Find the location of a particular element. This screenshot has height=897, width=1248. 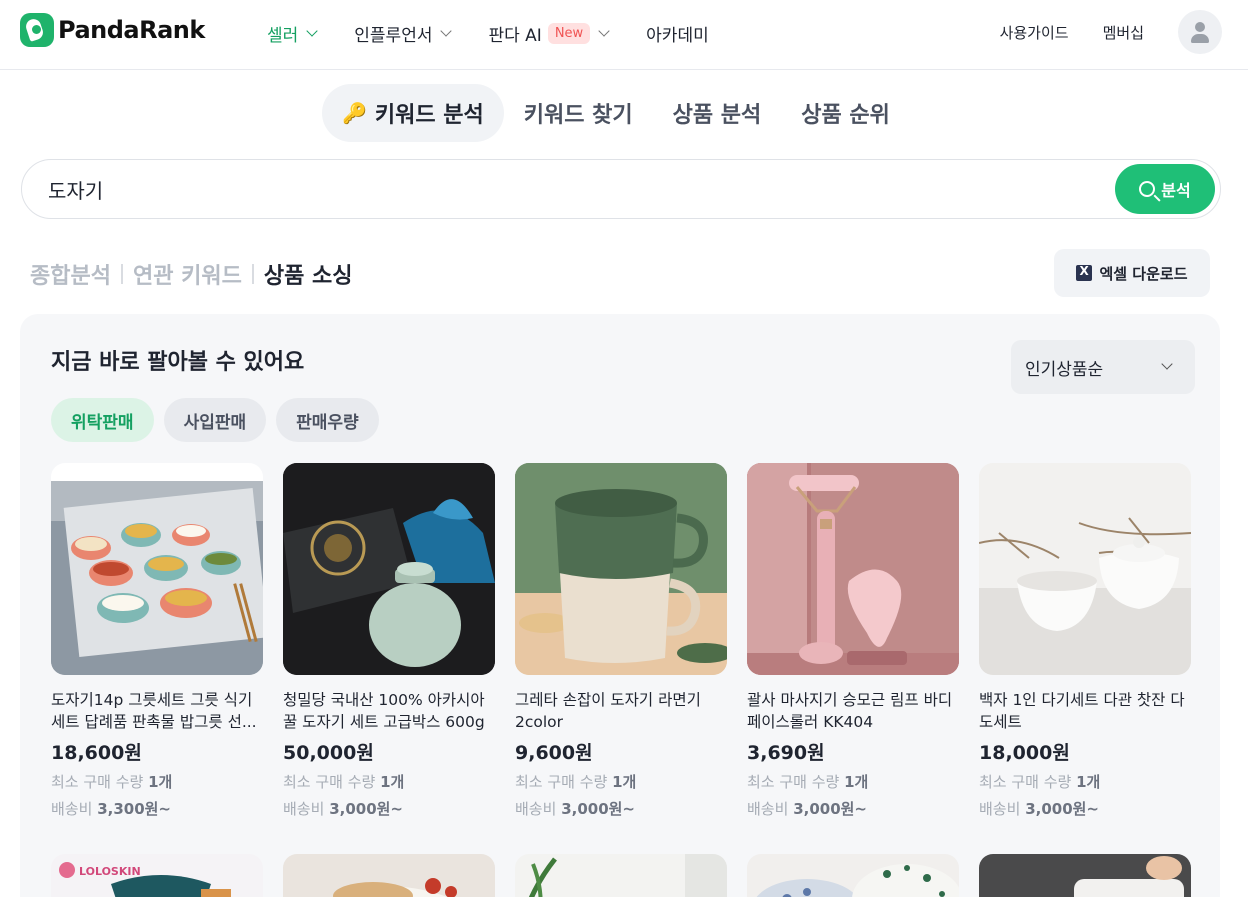

analyze-button: 분석 is located at coordinates (1165, 189).